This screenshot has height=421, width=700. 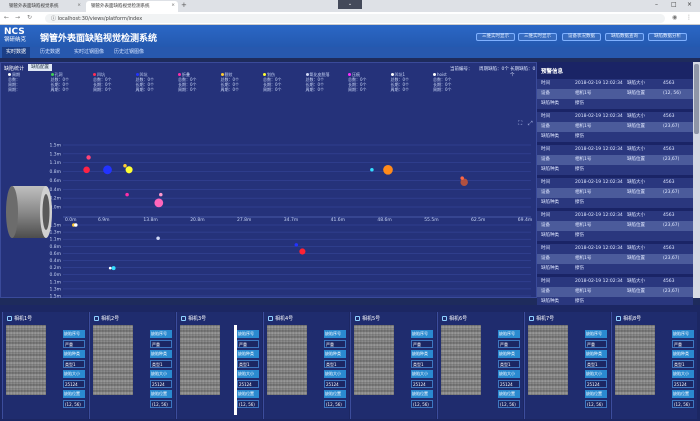 I want to click on tab-history-images: 历史过钢图像, so click(x=129, y=52).